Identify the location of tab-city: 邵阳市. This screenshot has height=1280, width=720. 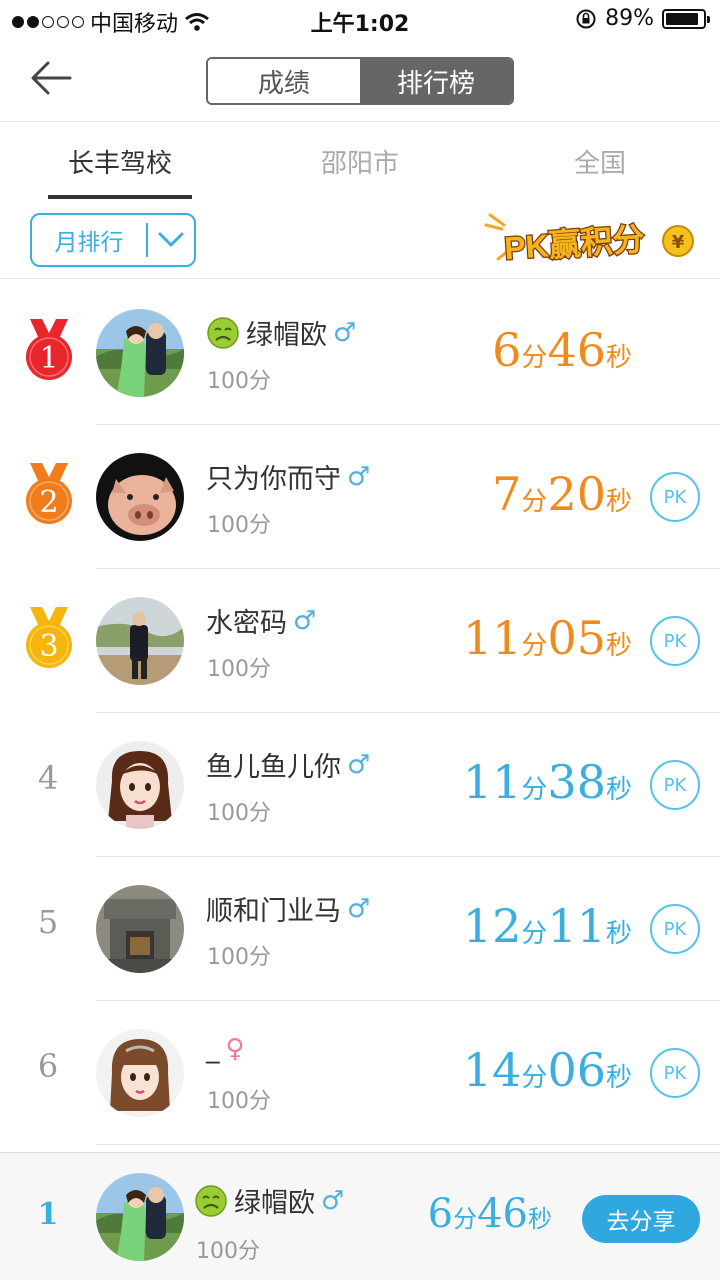
(360, 161).